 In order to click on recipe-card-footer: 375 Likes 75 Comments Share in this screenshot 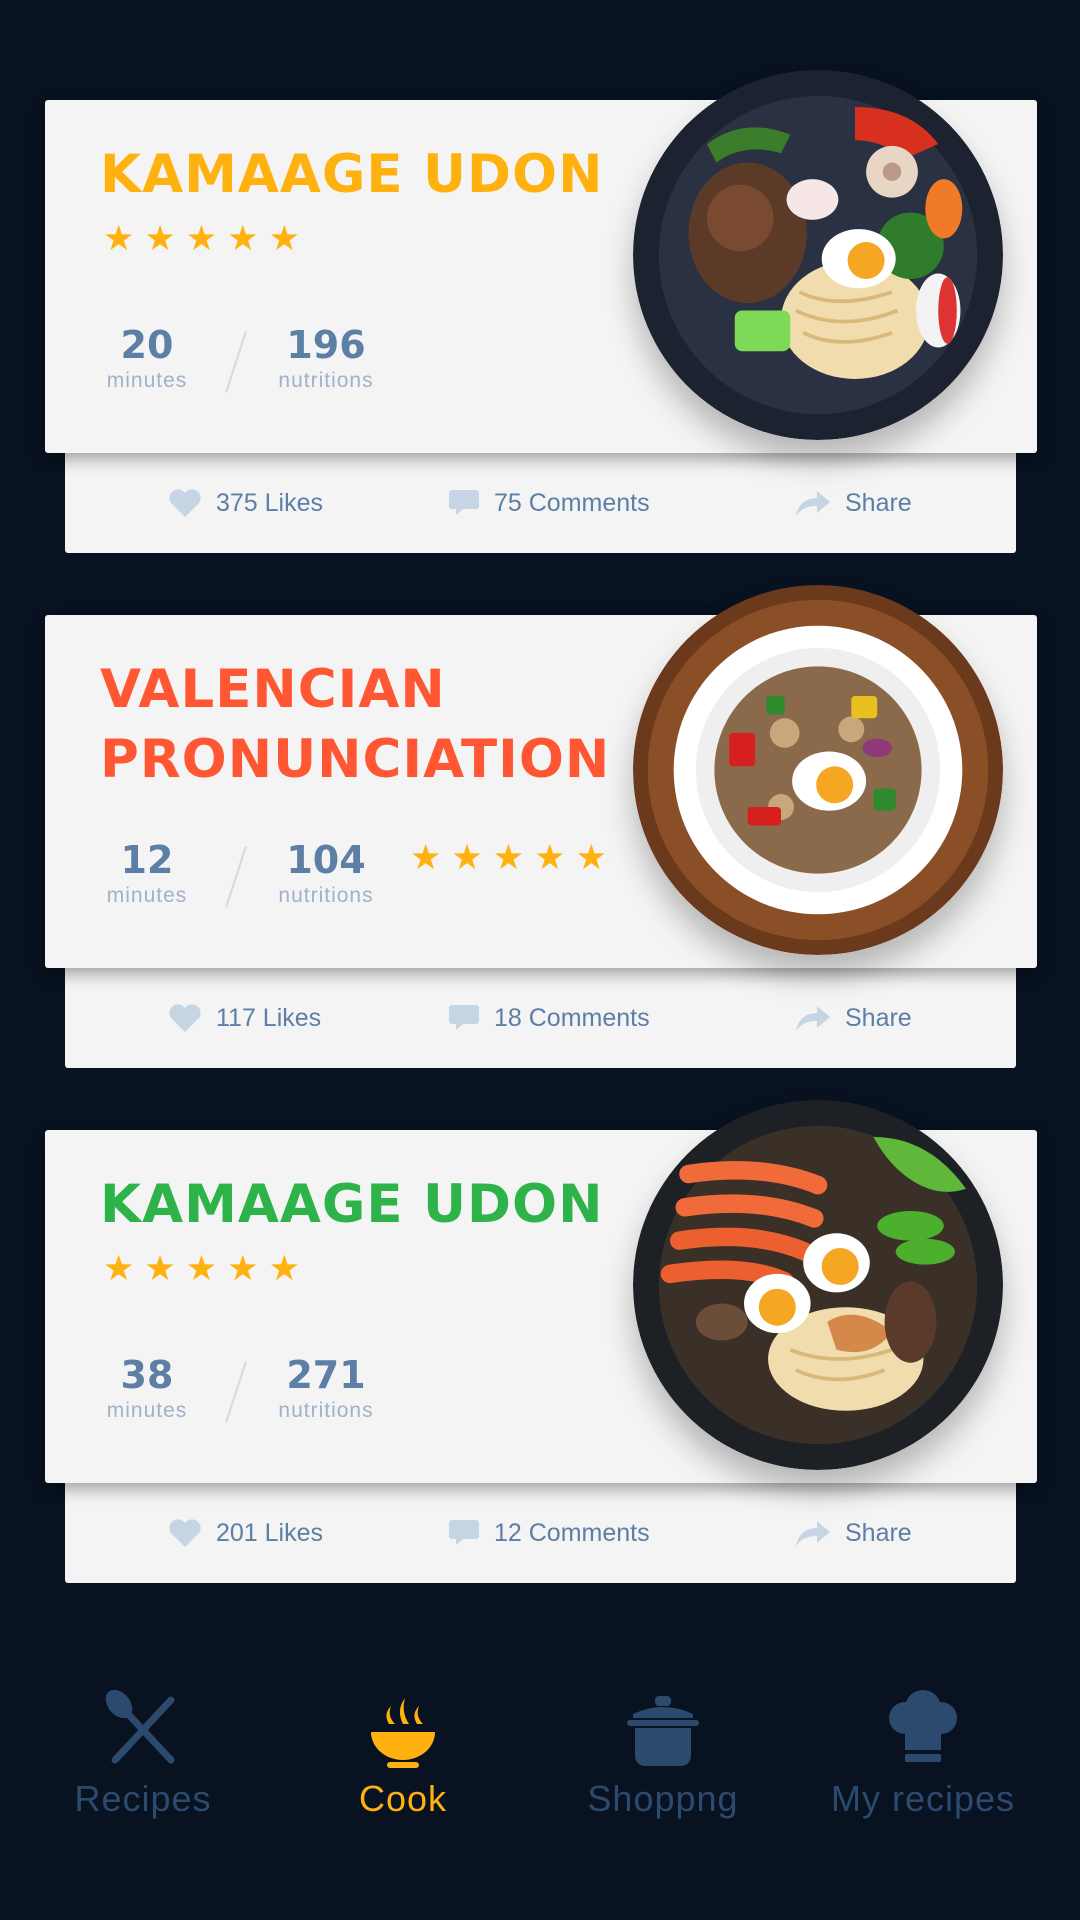, I will do `click(540, 503)`.